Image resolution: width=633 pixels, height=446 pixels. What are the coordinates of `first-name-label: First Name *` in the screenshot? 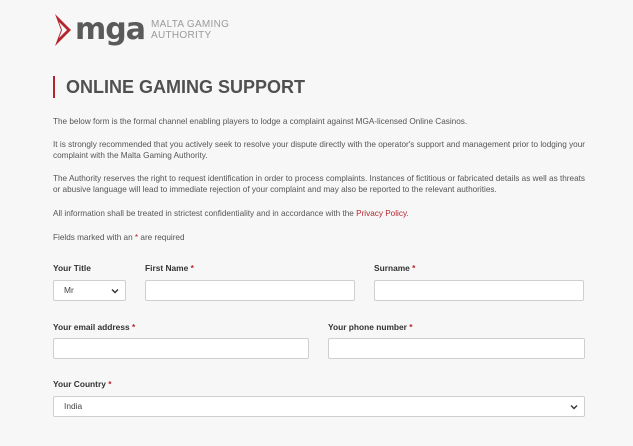 It's located at (169, 268).